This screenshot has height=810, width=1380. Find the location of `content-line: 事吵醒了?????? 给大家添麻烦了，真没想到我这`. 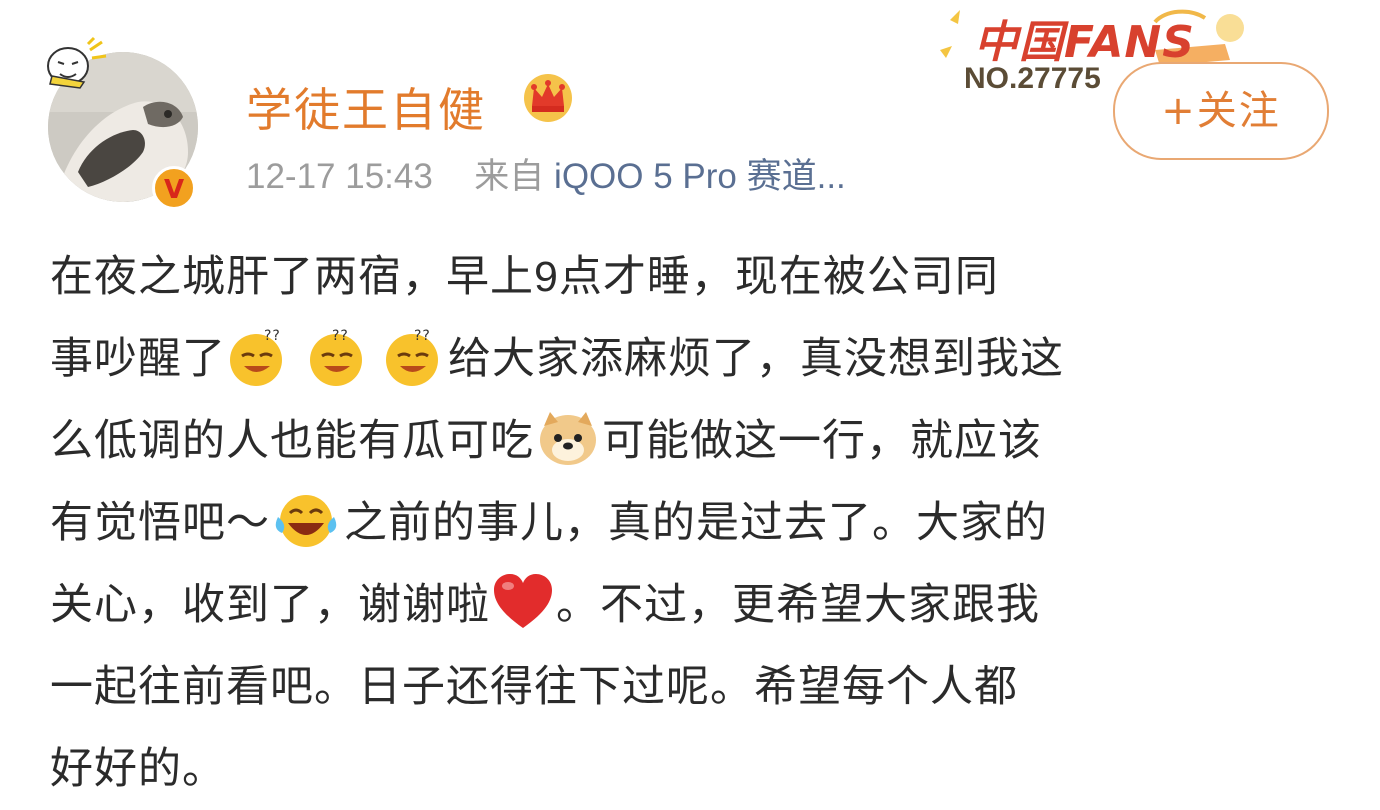

content-line: 事吵醒了?????? 给大家添麻烦了，真没想到我这 is located at coordinates (700, 359).